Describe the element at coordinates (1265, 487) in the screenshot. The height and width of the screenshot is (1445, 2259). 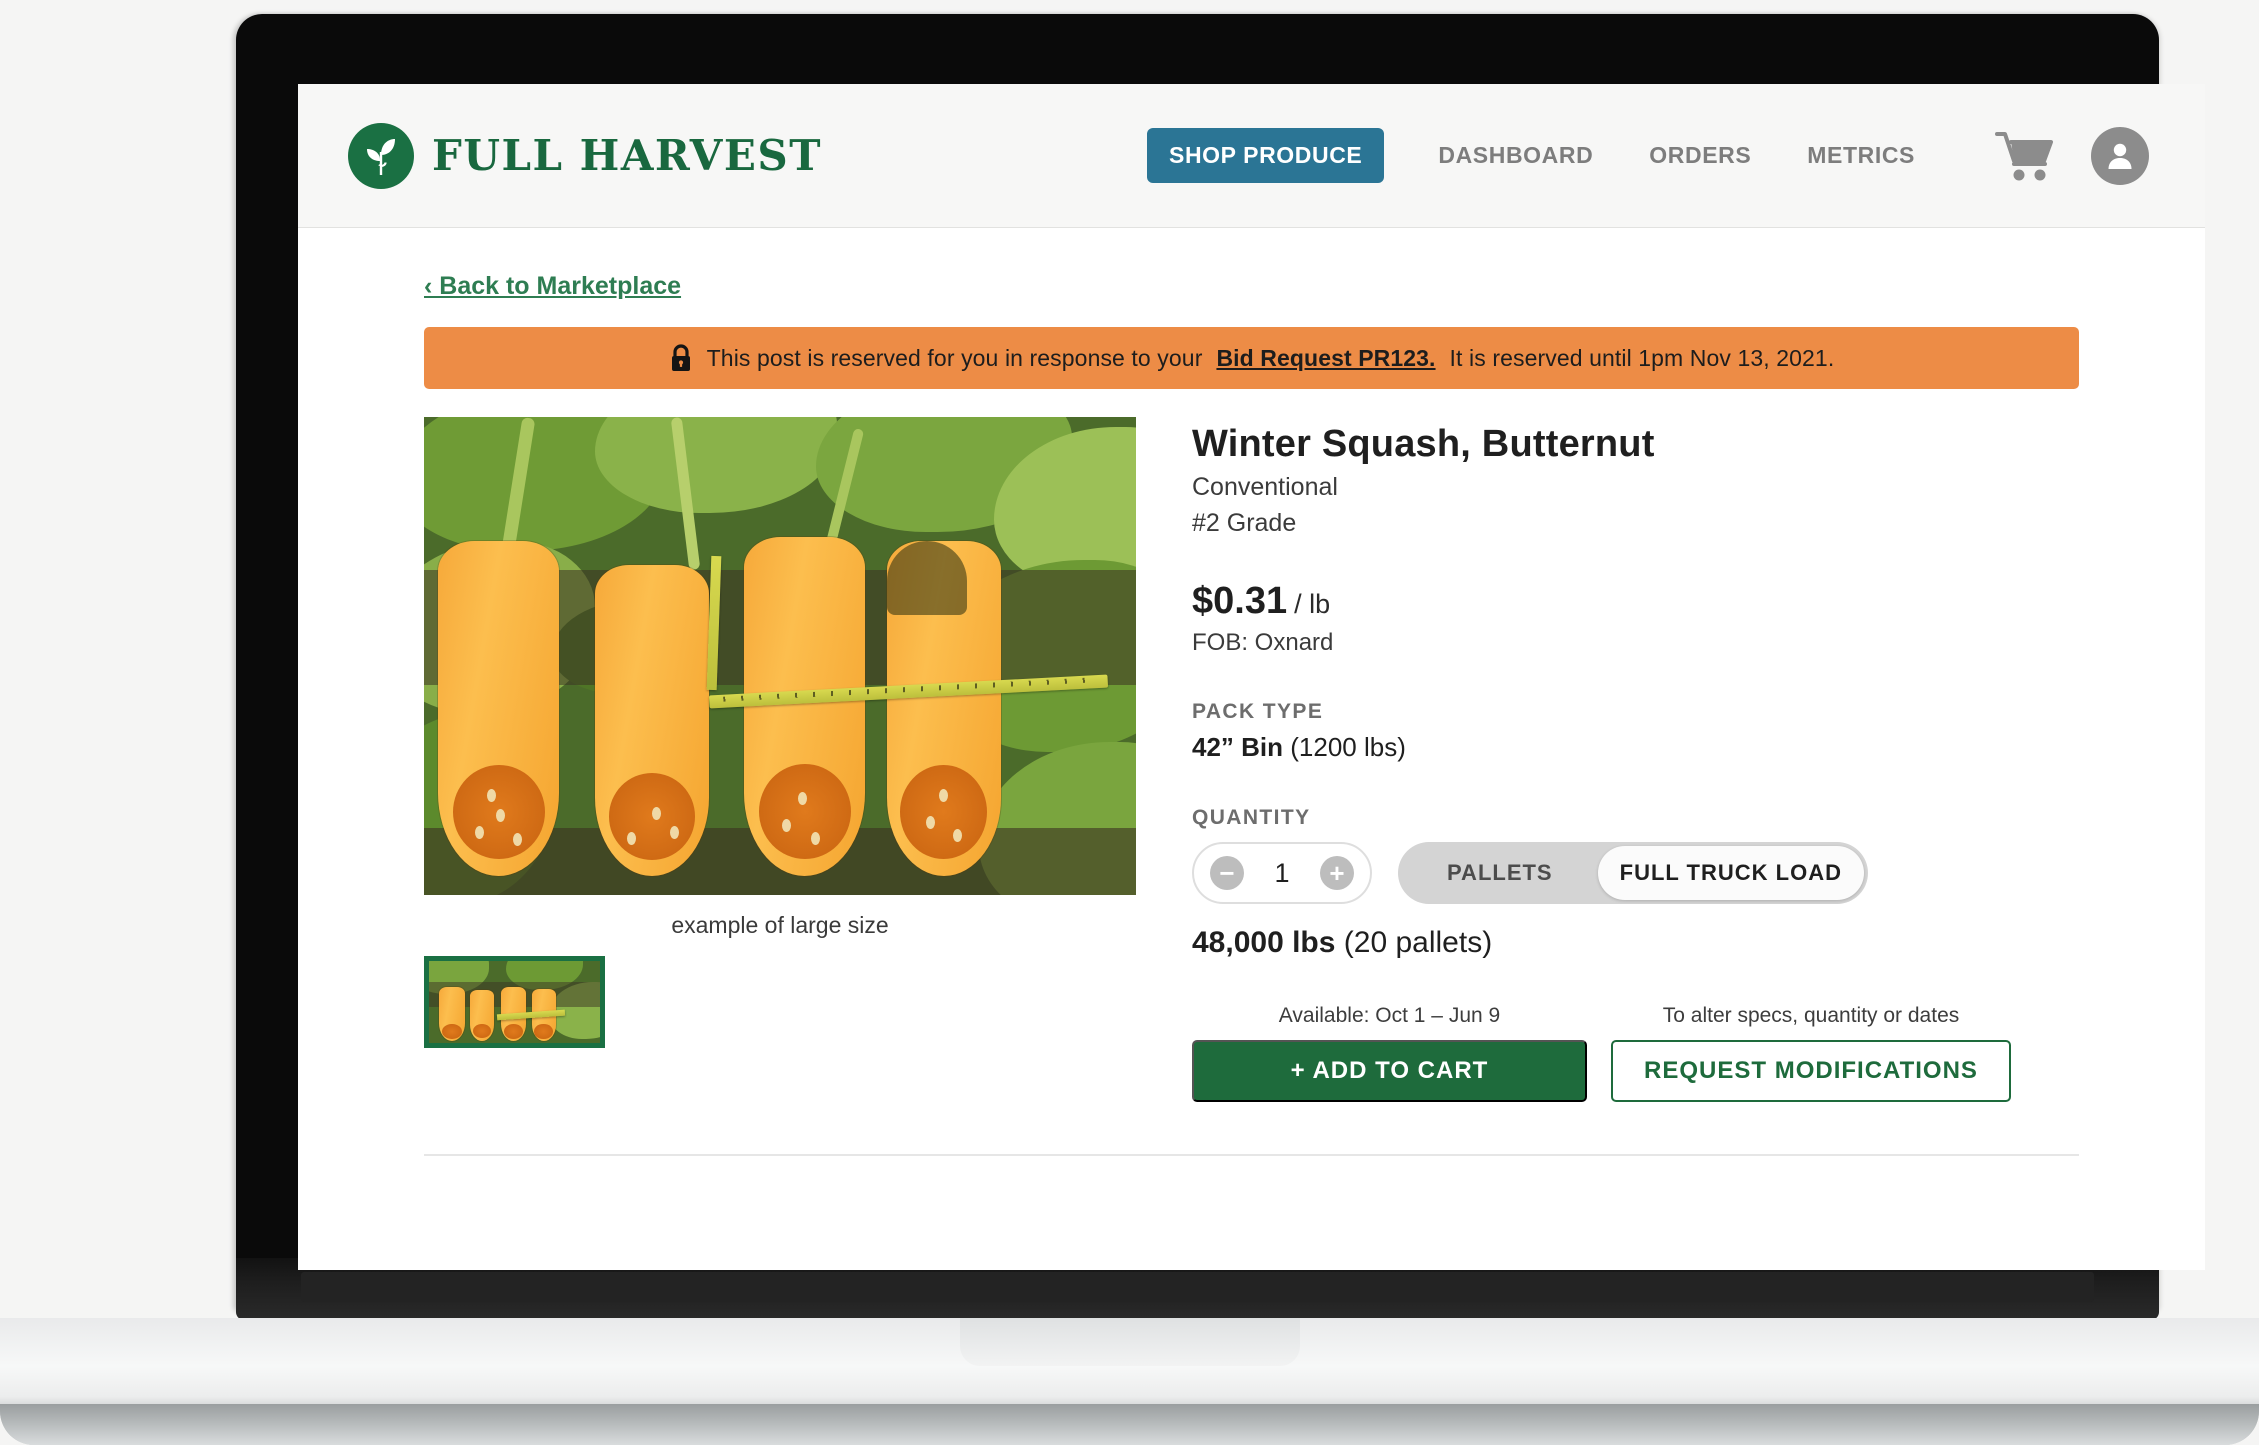
I see `product-growing-method: Conventional` at that location.